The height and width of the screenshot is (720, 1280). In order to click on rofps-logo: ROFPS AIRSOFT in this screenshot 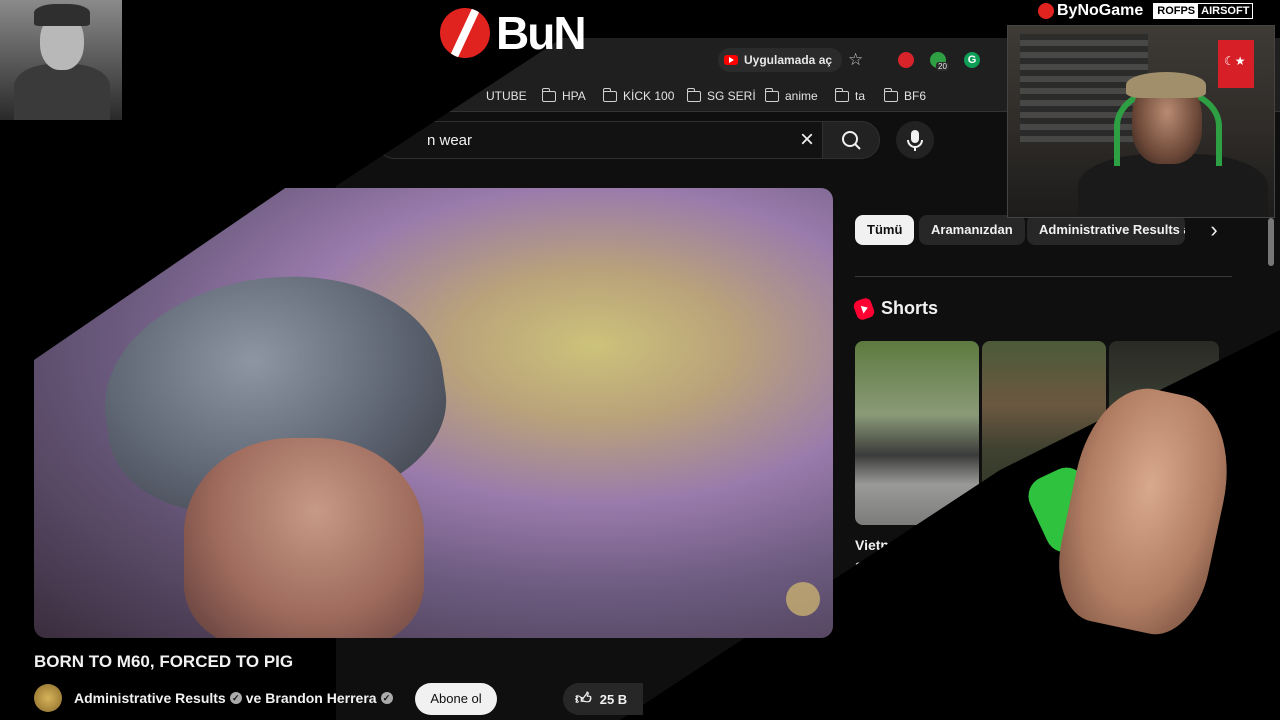, I will do `click(1203, 11)`.